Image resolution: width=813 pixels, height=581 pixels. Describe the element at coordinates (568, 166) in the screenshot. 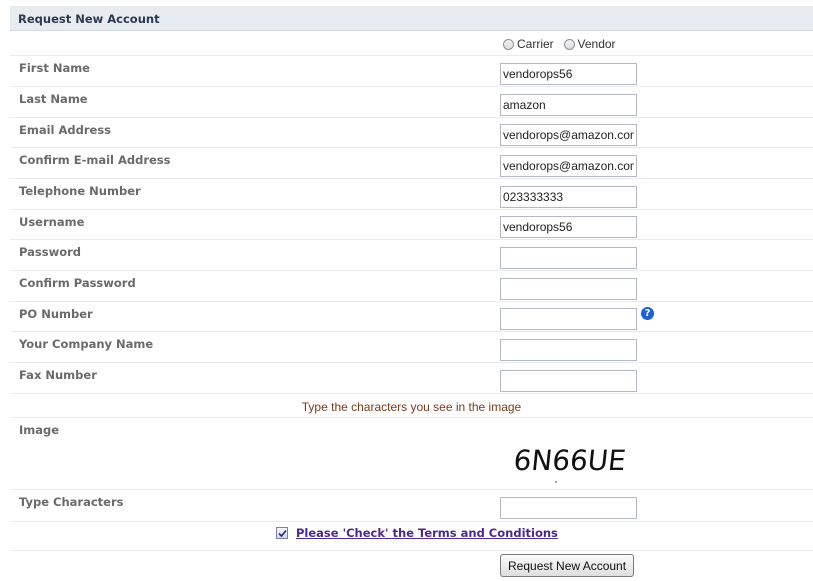

I see `confirm-email-input` at that location.